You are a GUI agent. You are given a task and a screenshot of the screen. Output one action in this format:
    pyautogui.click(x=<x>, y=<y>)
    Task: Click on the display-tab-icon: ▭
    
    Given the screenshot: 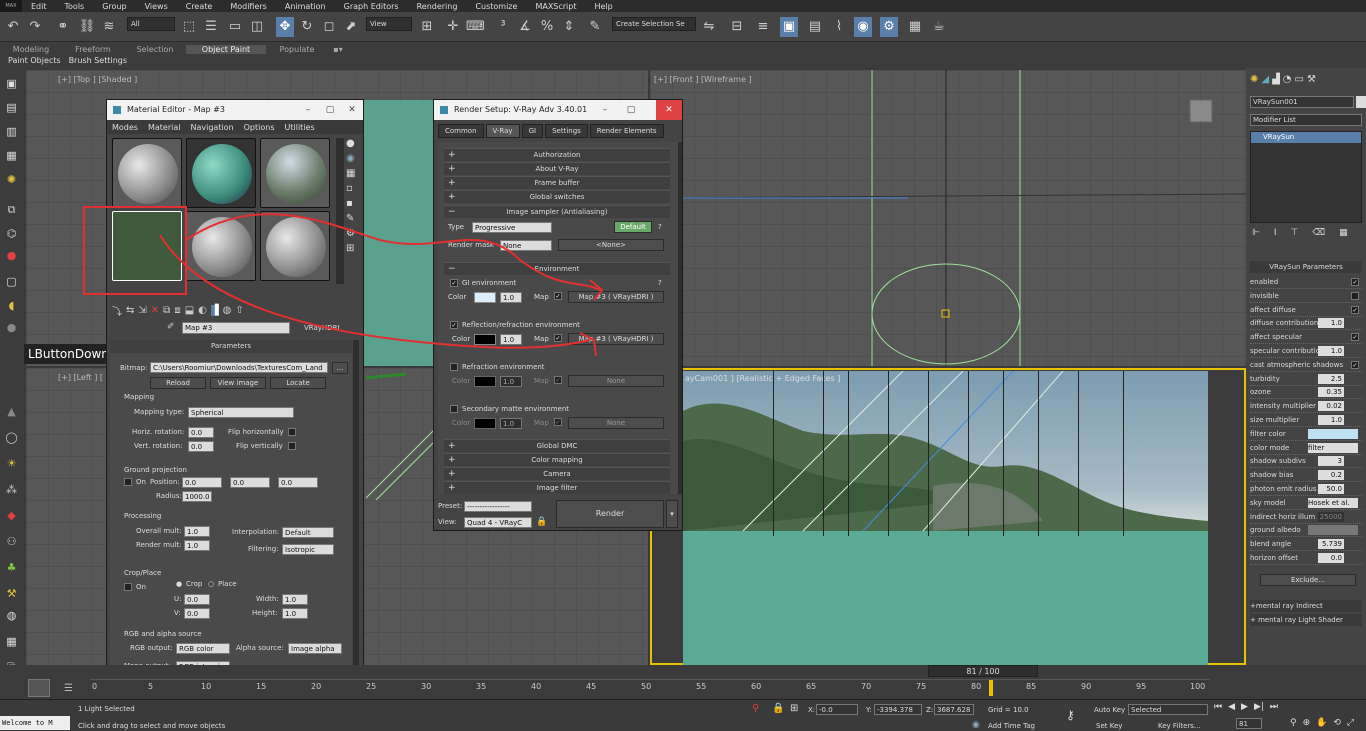 What is the action you would take?
    pyautogui.click(x=1299, y=82)
    